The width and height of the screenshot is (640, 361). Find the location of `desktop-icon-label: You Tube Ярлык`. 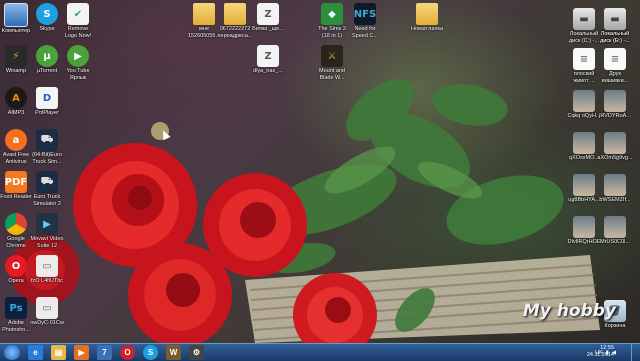

desktop-icon-label: You Tube Ярлык is located at coordinates (78, 74).